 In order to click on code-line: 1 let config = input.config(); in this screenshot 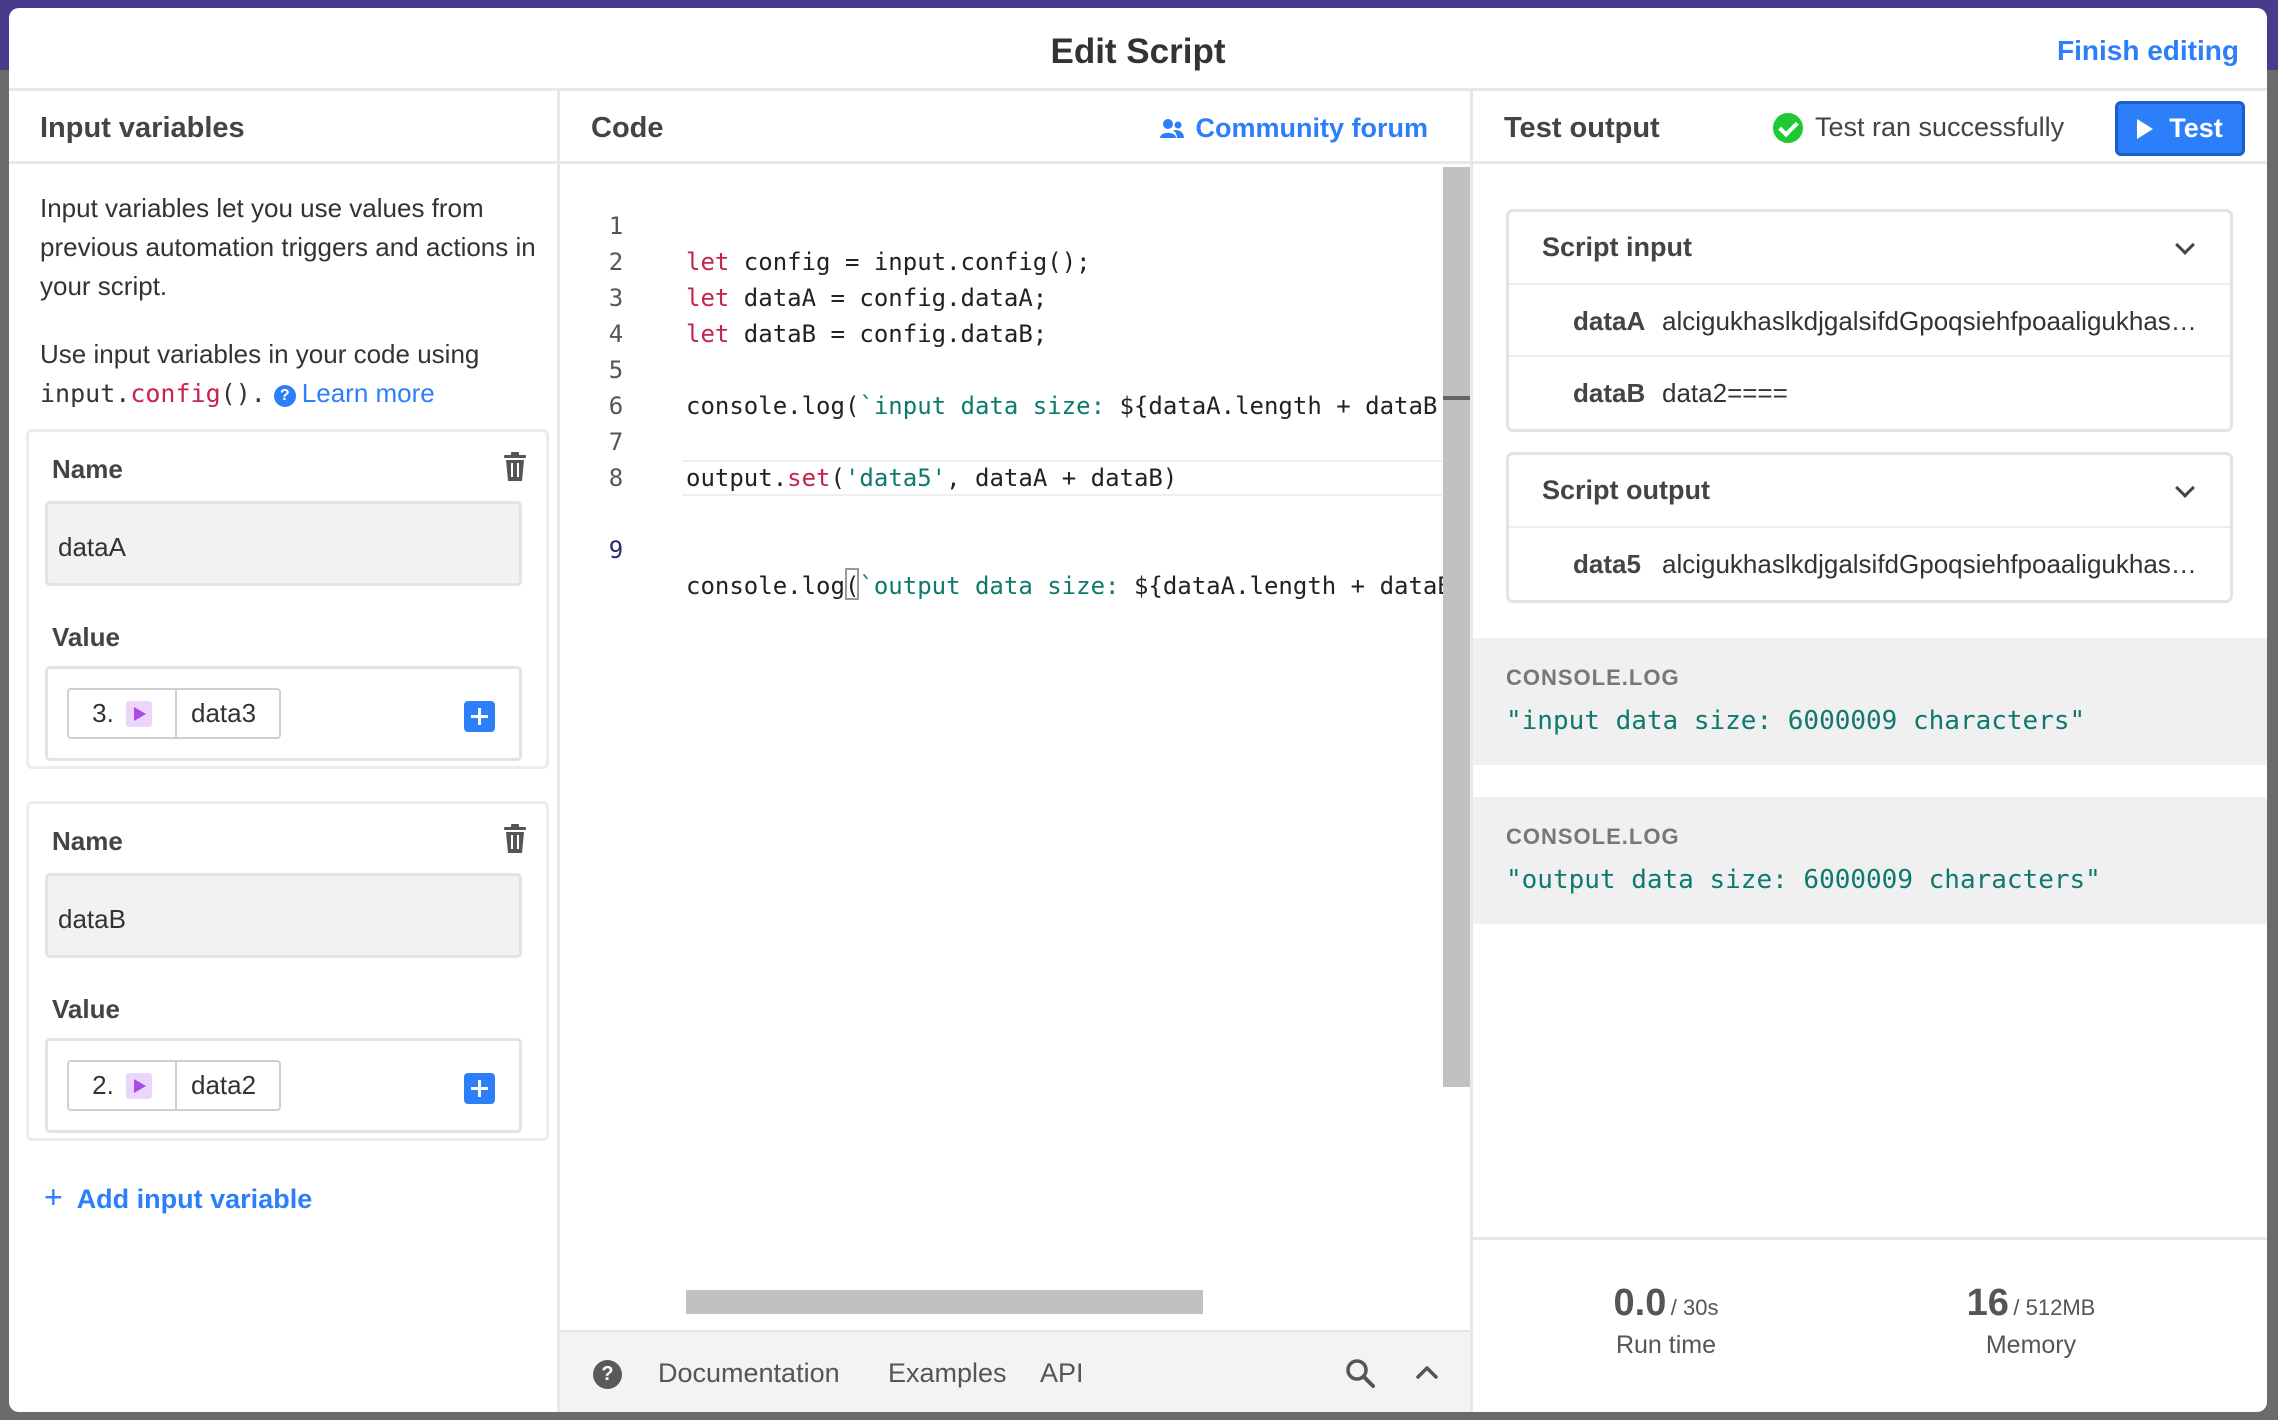, I will do `click(1000, 224)`.